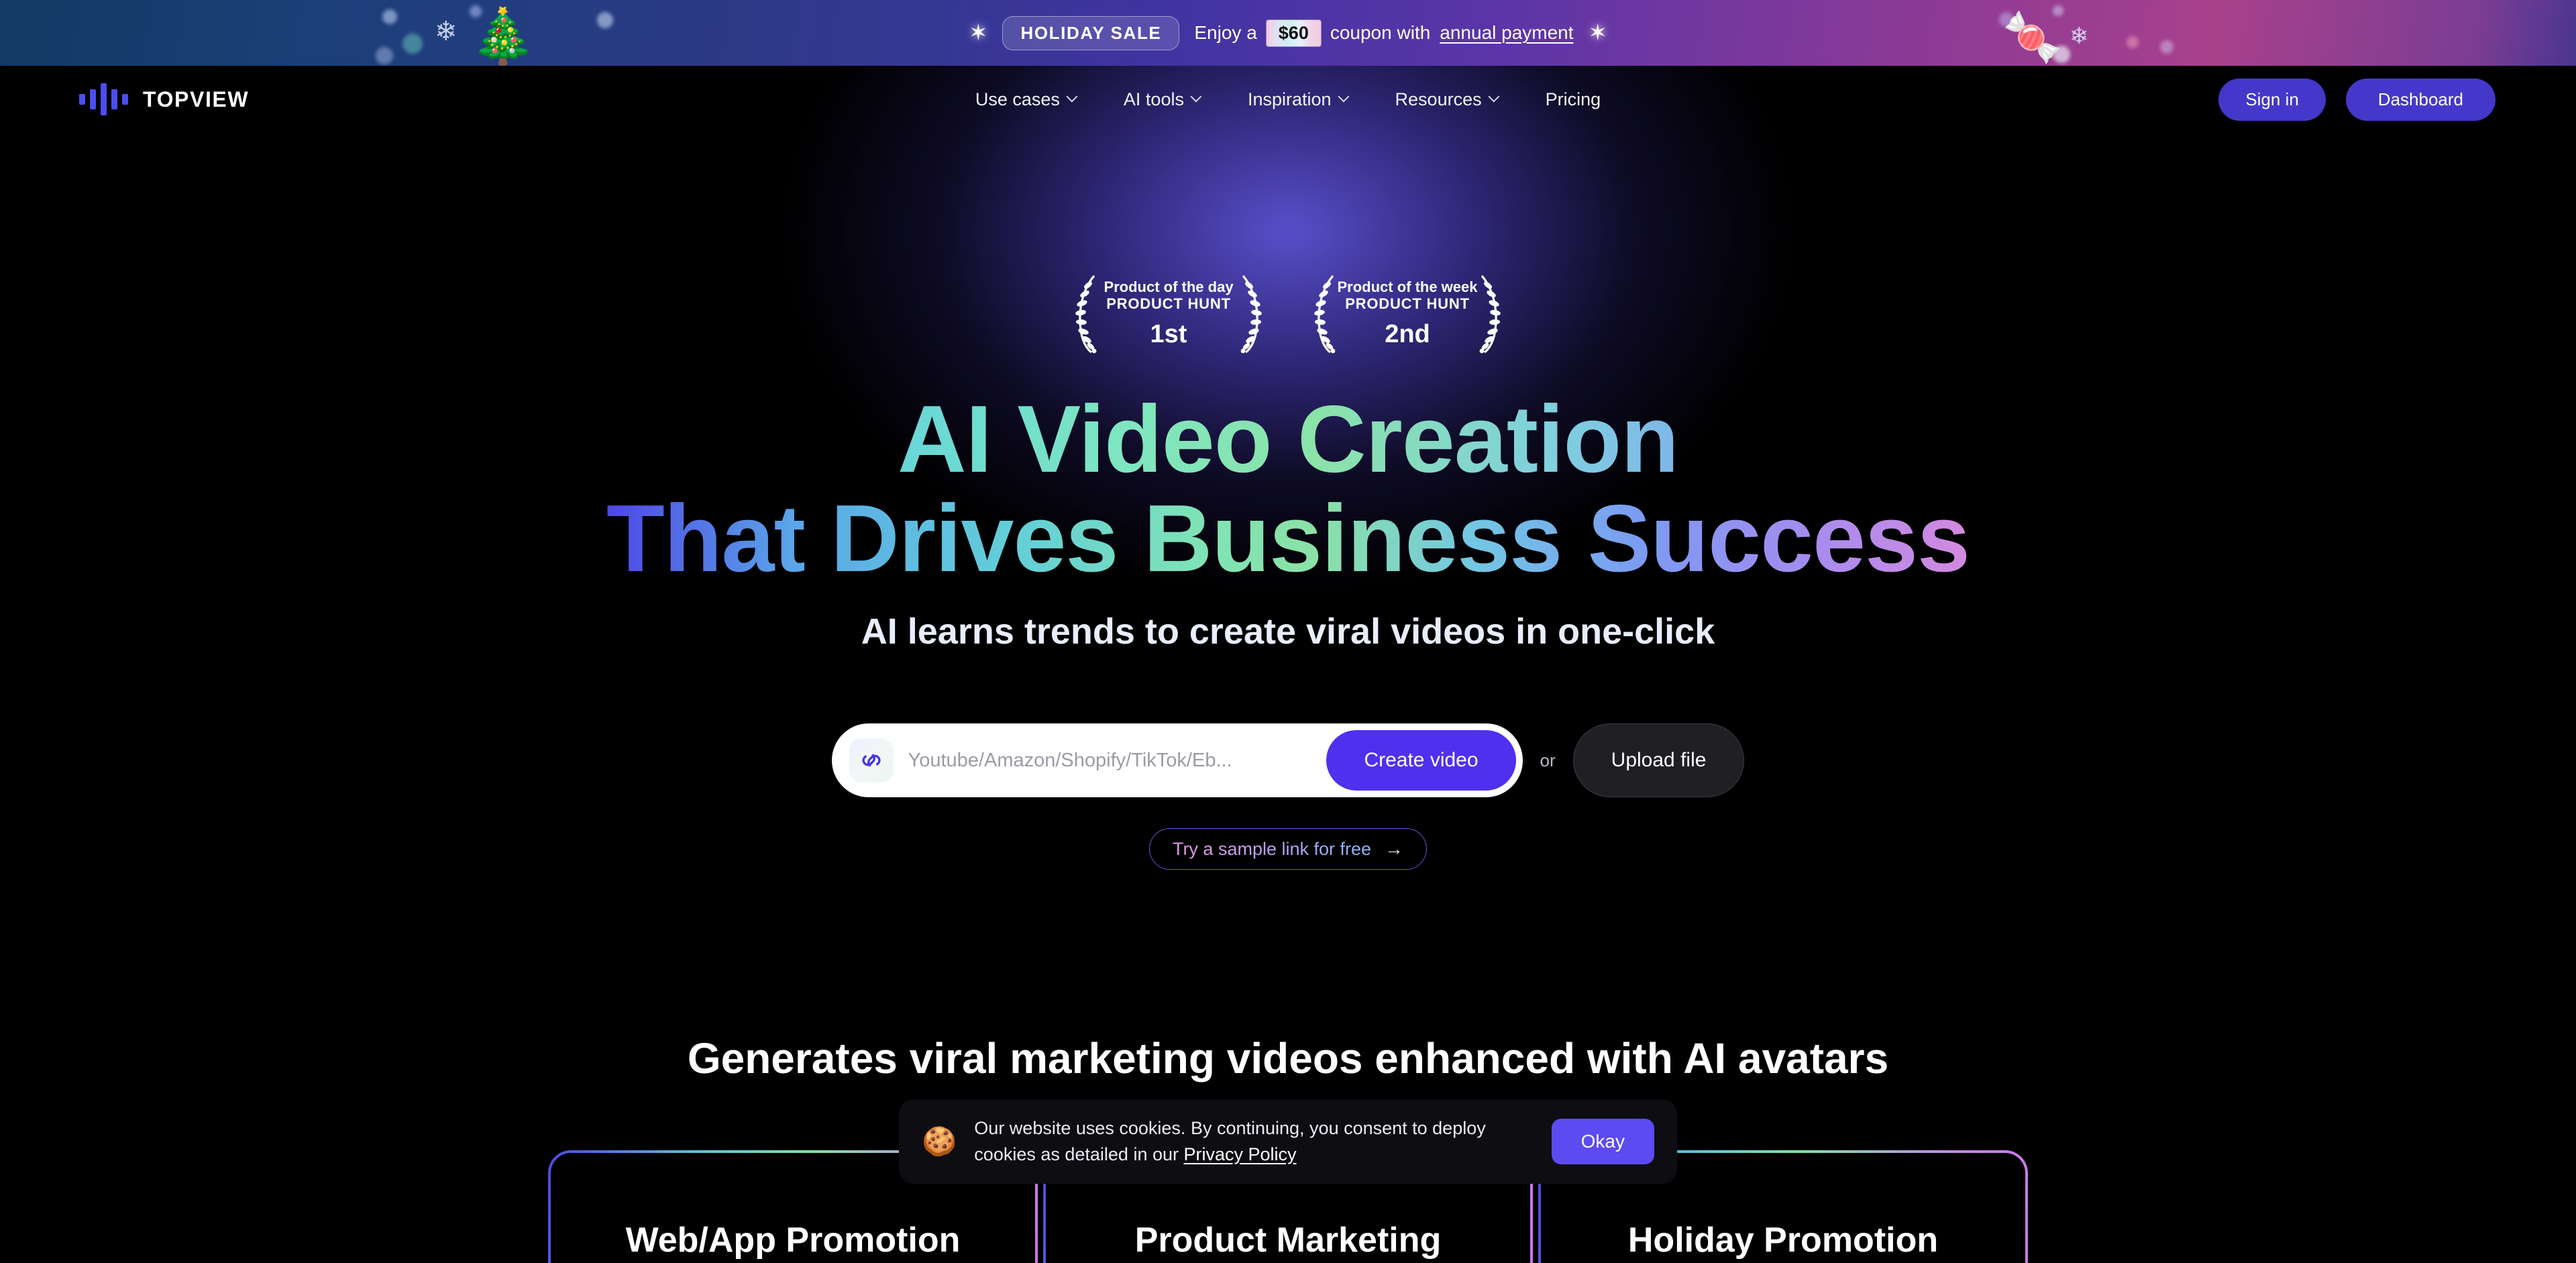 The image size is (2576, 1263). I want to click on badge-line1: Product of the day, so click(1169, 286).